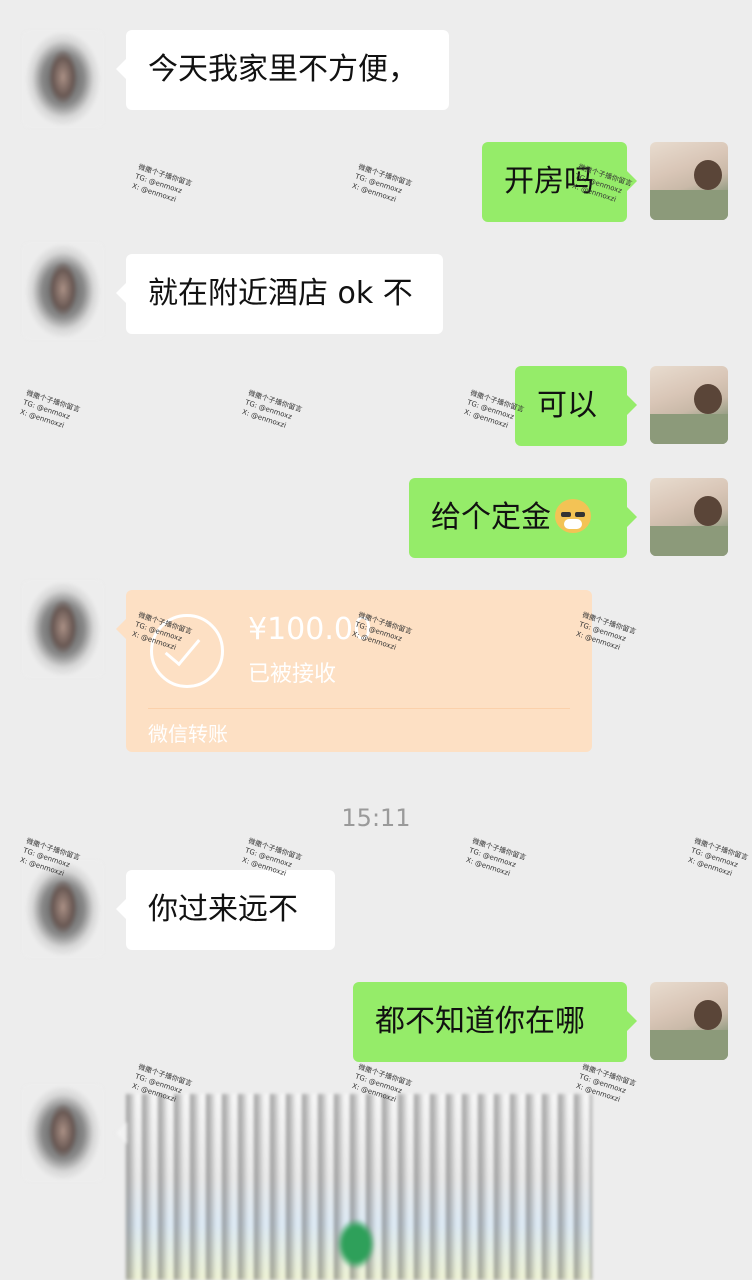  Describe the element at coordinates (359, 708) in the screenshot. I see `transfer-divider` at that location.